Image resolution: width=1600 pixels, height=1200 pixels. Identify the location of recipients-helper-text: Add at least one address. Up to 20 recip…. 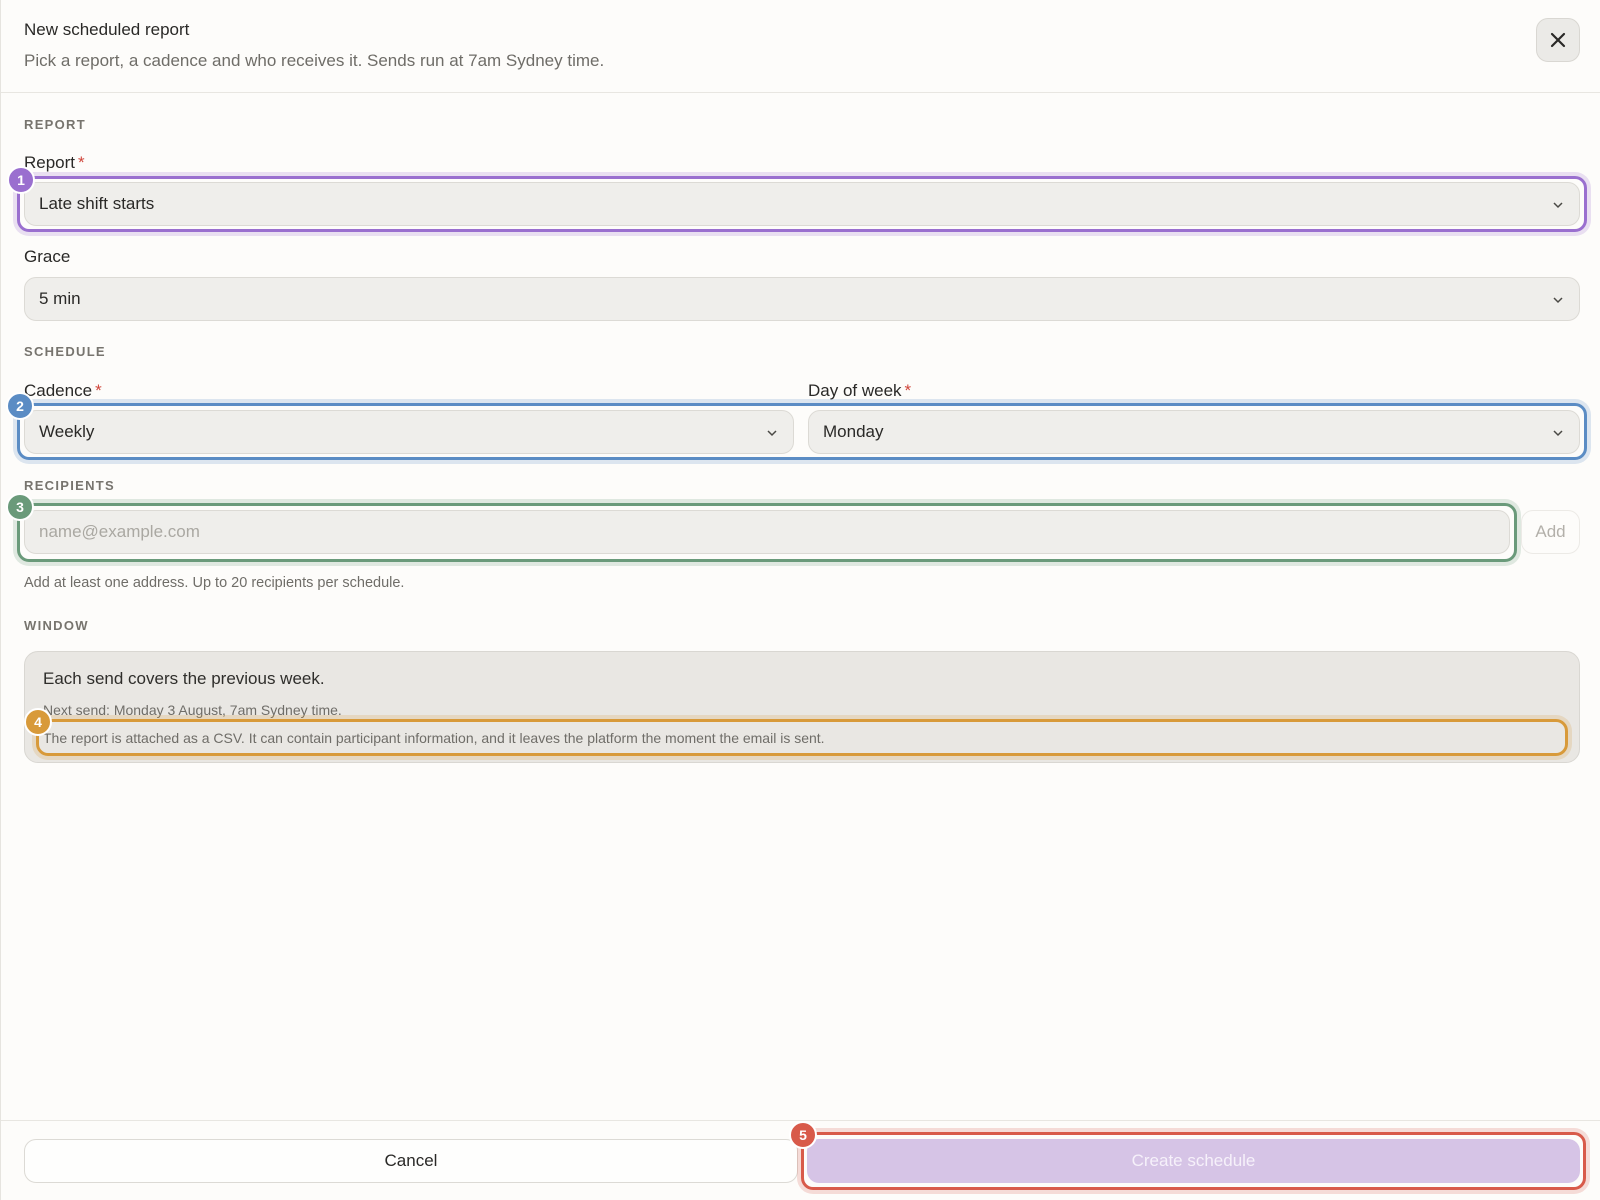
(214, 583).